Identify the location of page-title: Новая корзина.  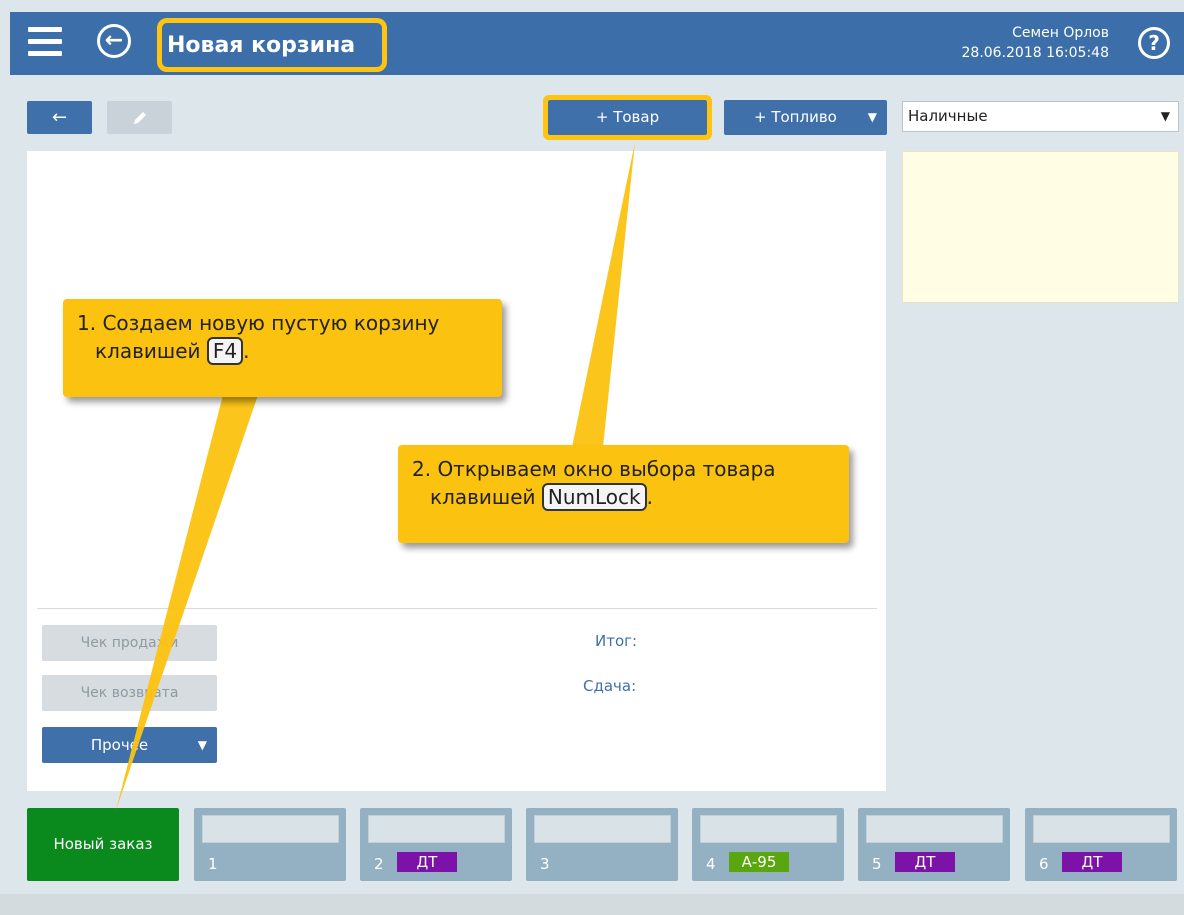
(261, 45).